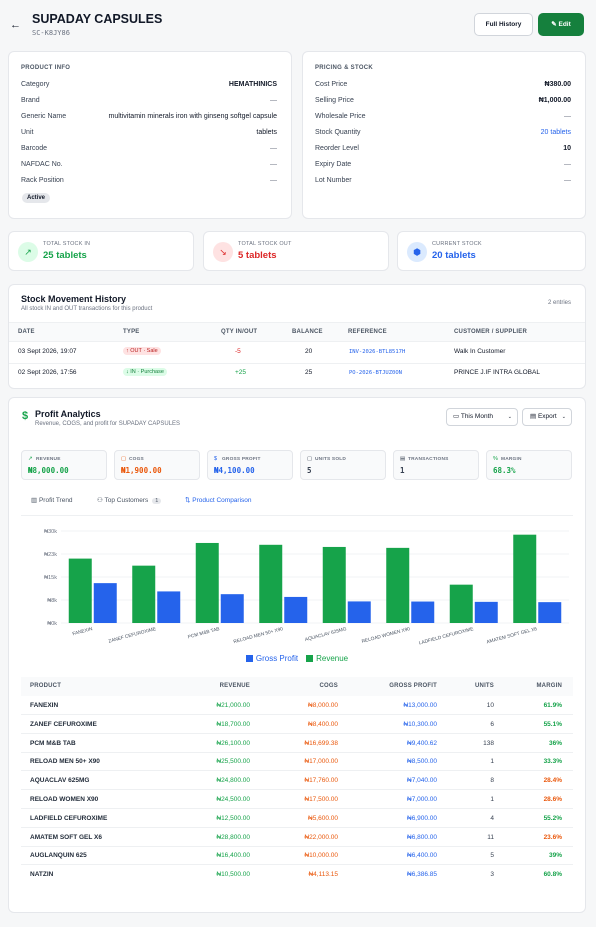 The width and height of the screenshot is (596, 927). What do you see at coordinates (97, 19) in the screenshot?
I see `page-title: SUPADAY CAPSULES` at bounding box center [97, 19].